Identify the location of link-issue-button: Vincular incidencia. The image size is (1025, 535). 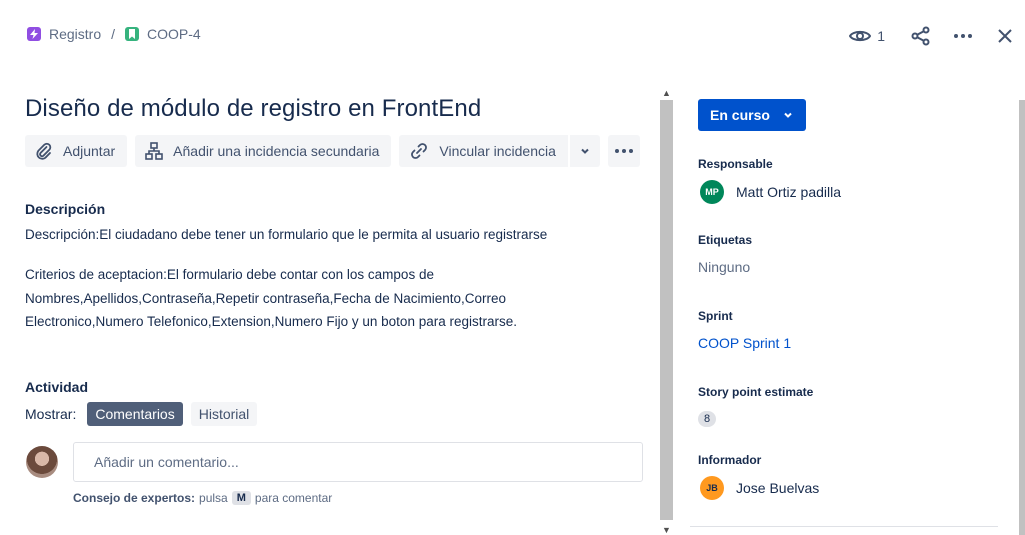
(483, 151).